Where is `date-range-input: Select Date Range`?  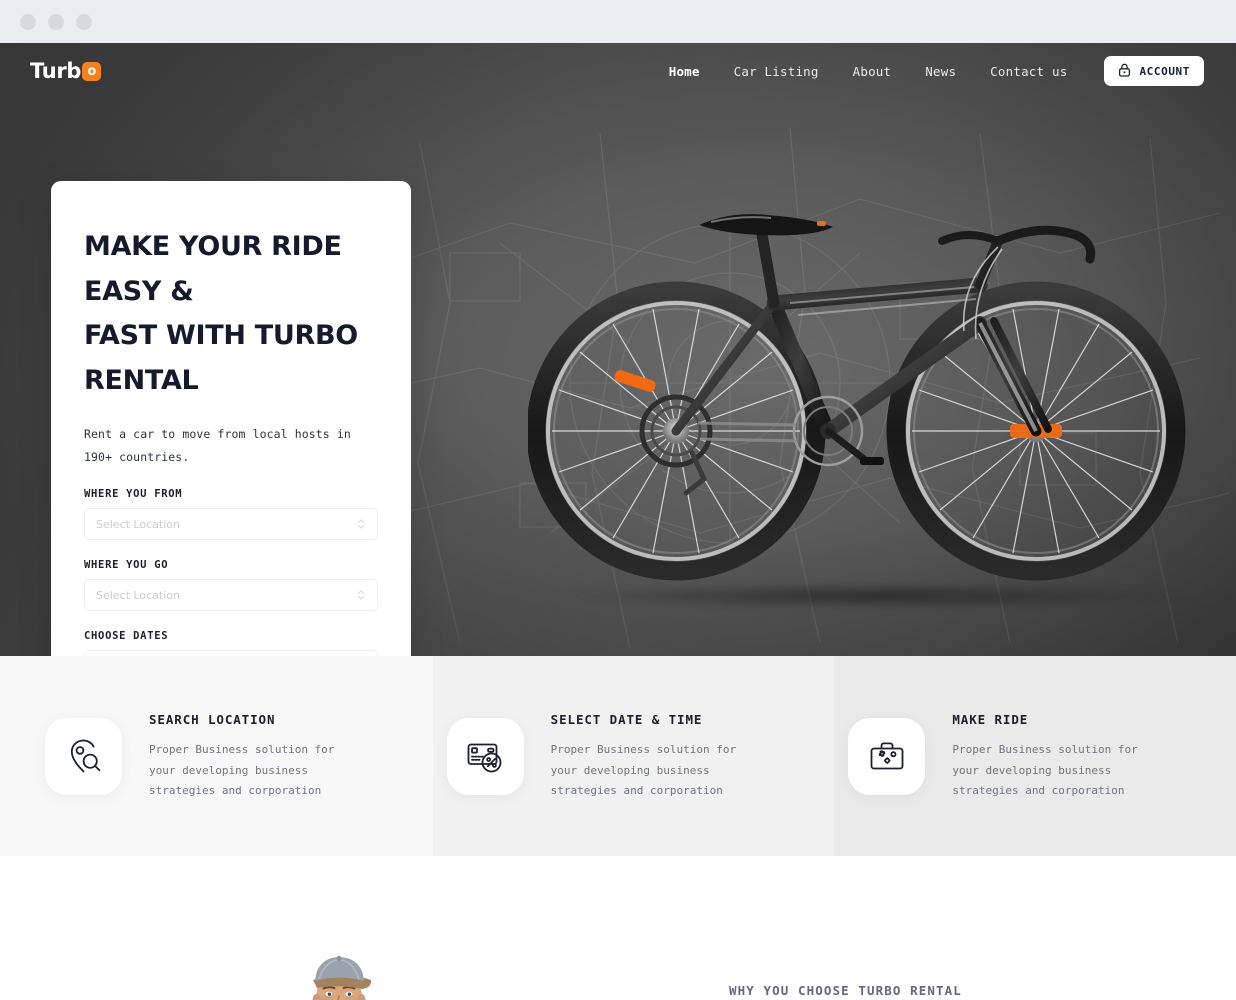
date-range-input: Select Date Range is located at coordinates (231, 653).